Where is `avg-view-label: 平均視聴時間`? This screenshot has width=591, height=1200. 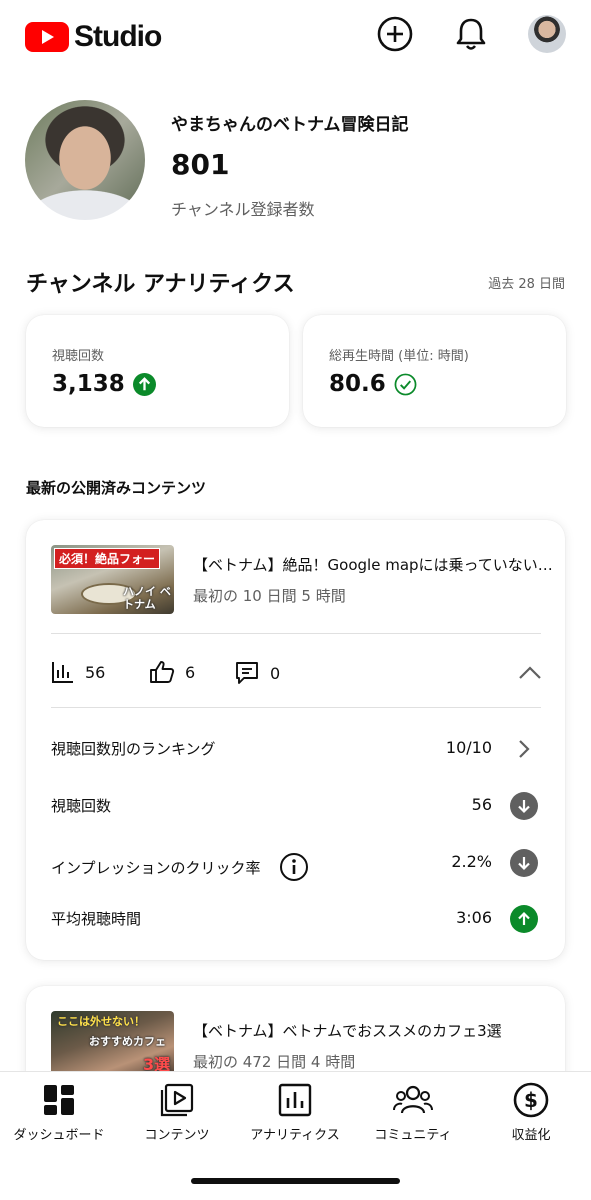
avg-view-label: 平均視聴時間 is located at coordinates (96, 919).